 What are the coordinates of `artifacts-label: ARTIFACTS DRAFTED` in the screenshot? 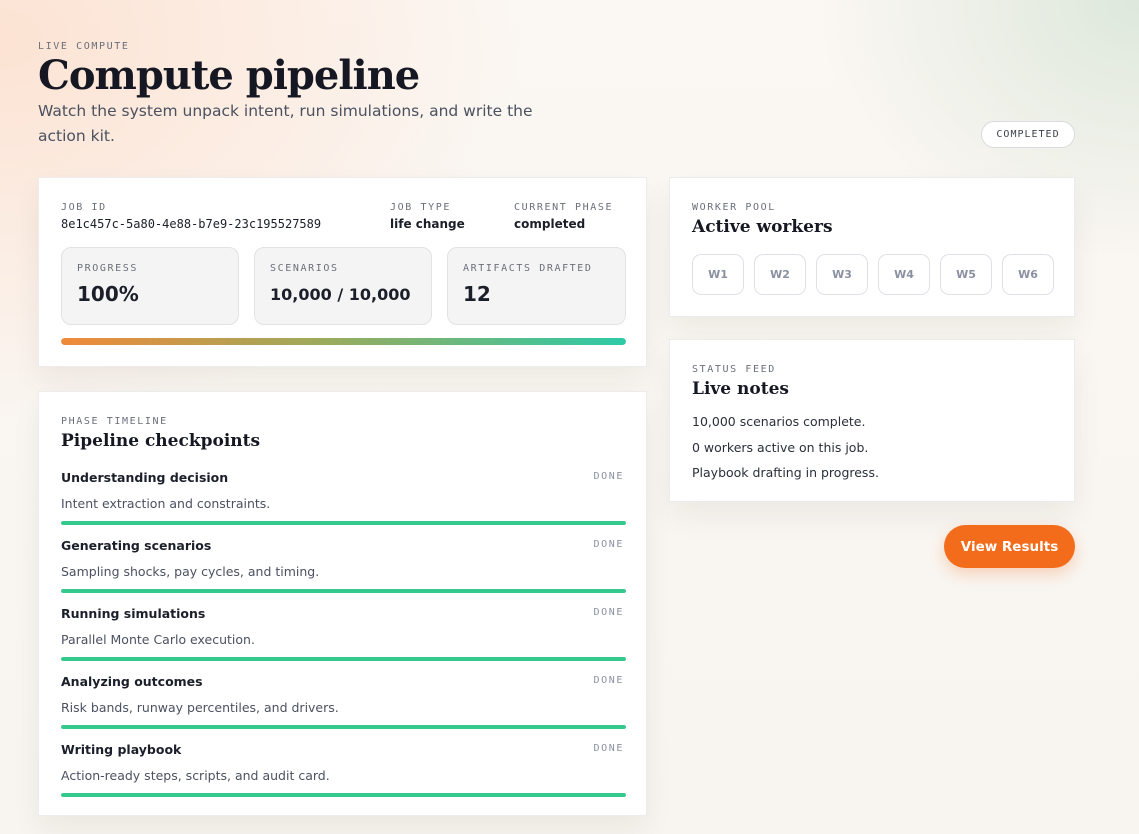 It's located at (528, 268).